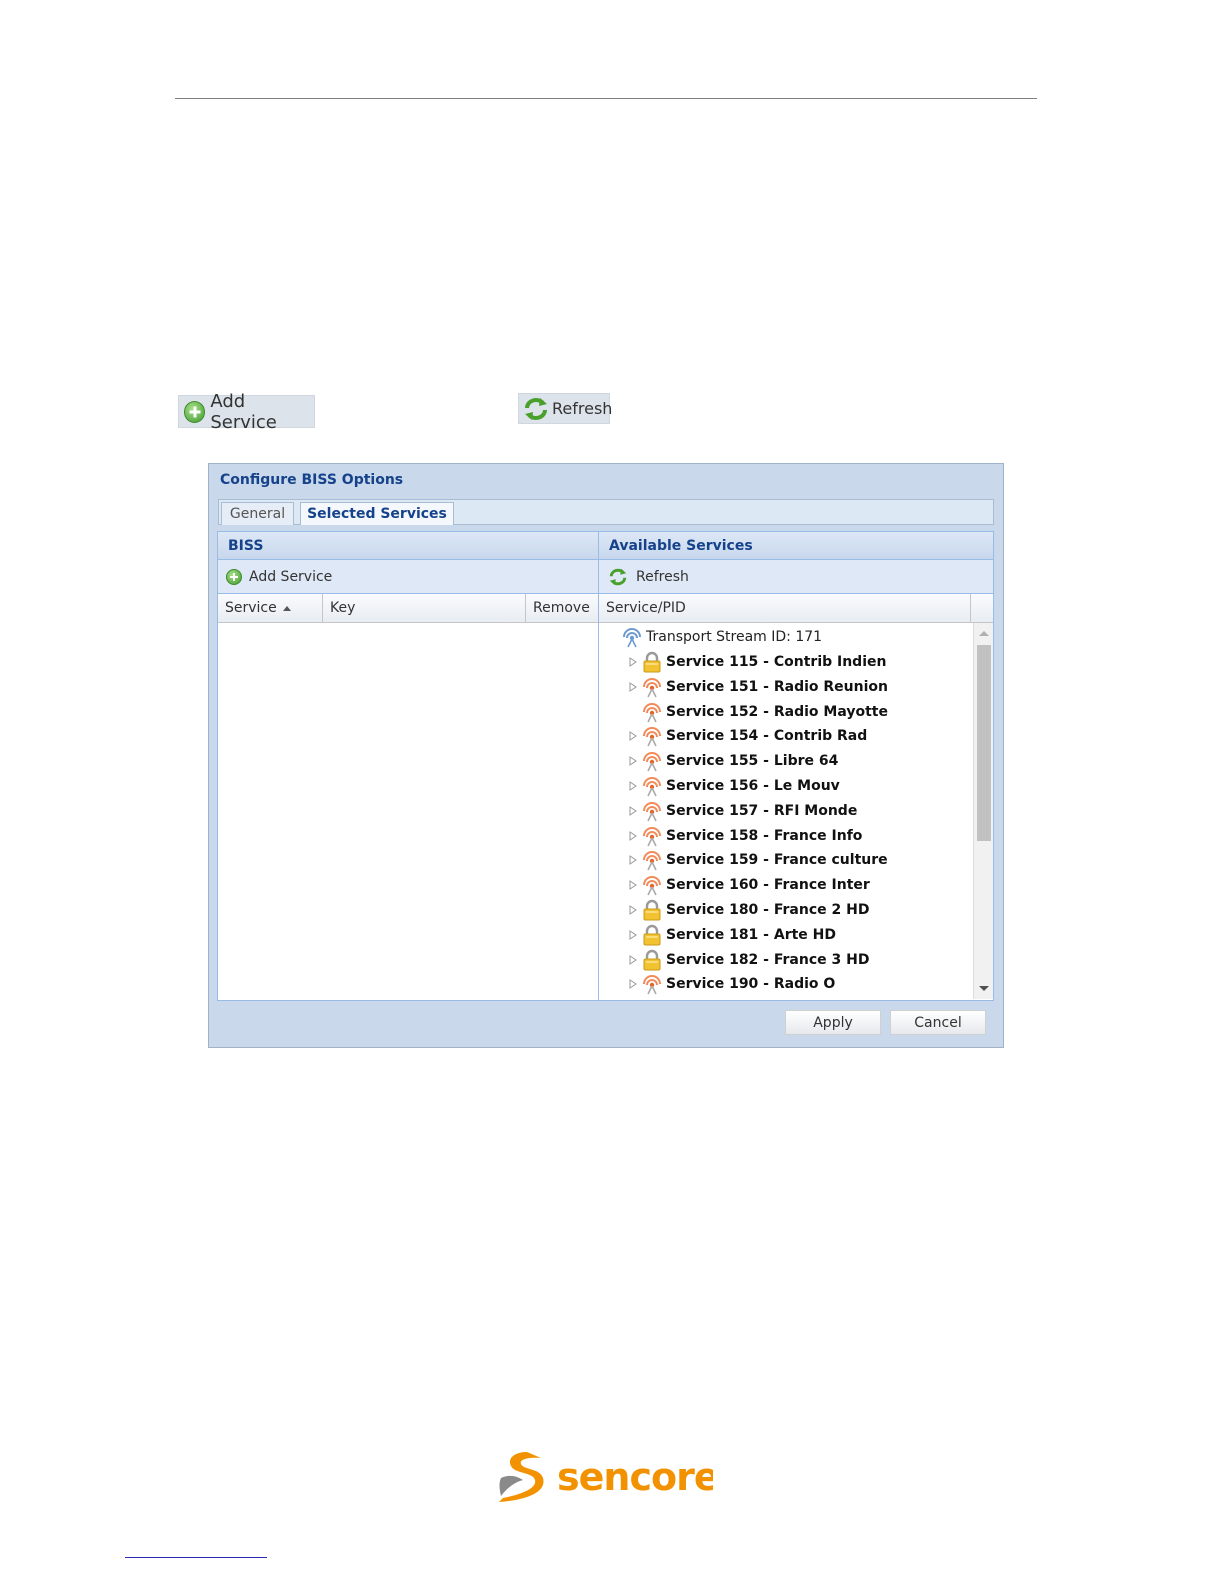 Image resolution: width=1224 pixels, height=1584 pixels. I want to click on service-label: Service 152 - Radio Mayotte, so click(777, 711).